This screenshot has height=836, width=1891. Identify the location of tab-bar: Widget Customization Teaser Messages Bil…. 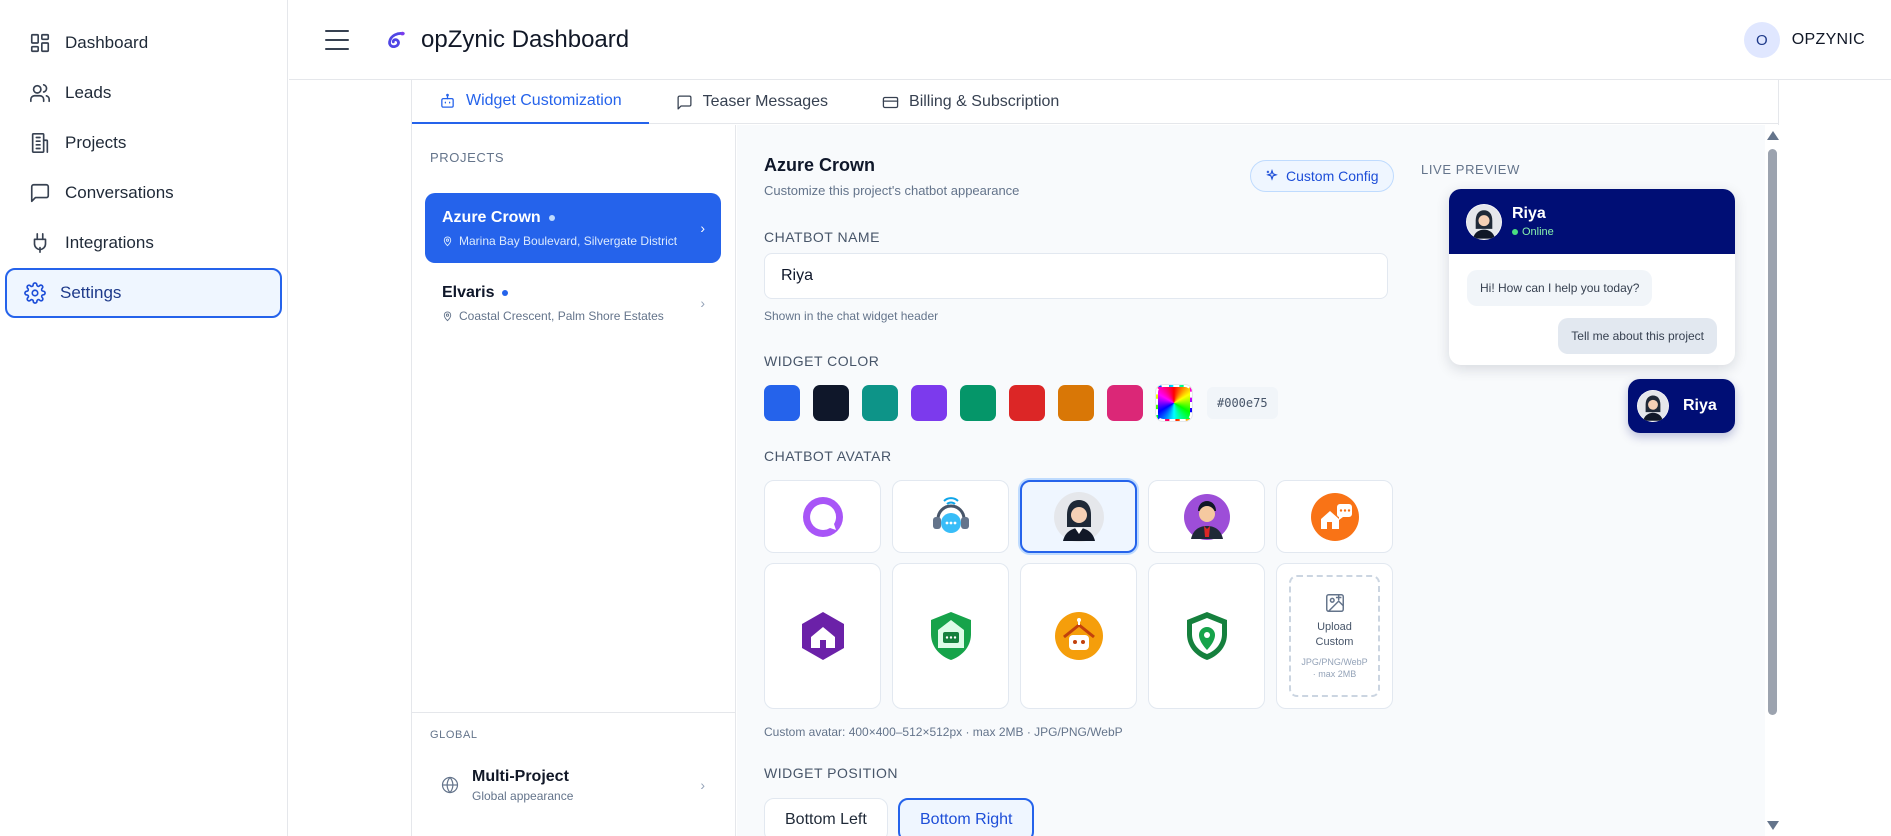
(1095, 102).